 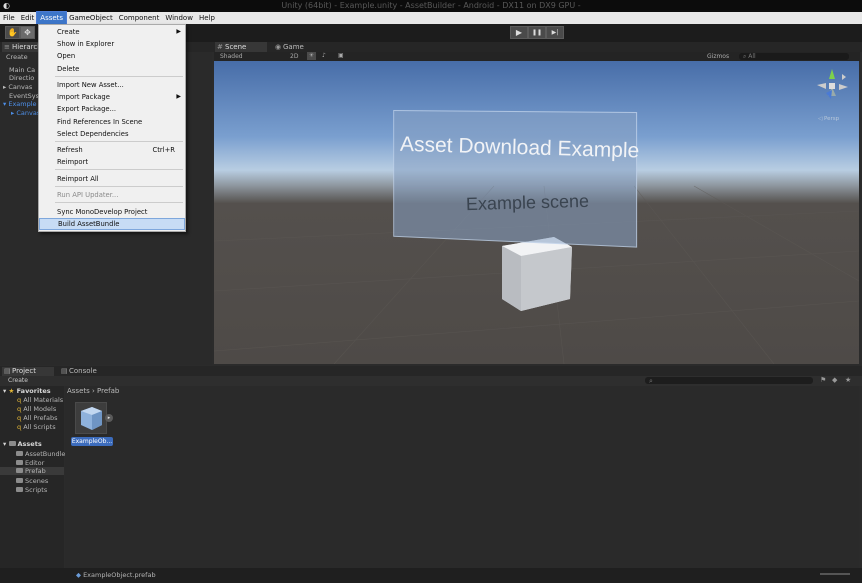 I want to click on light-icon: ☀, so click(x=311, y=56).